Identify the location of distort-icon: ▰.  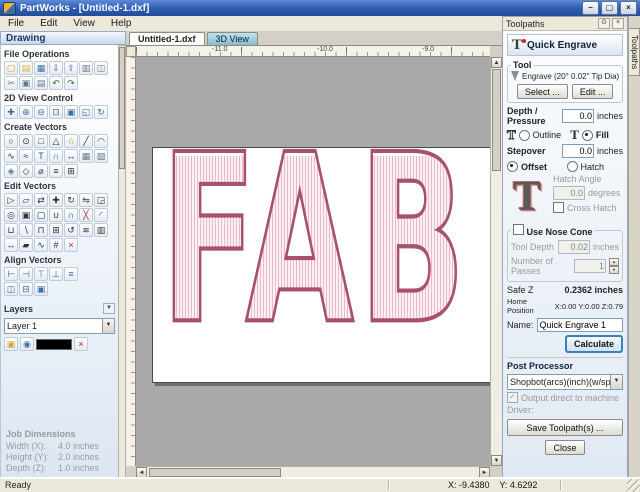
(26, 245).